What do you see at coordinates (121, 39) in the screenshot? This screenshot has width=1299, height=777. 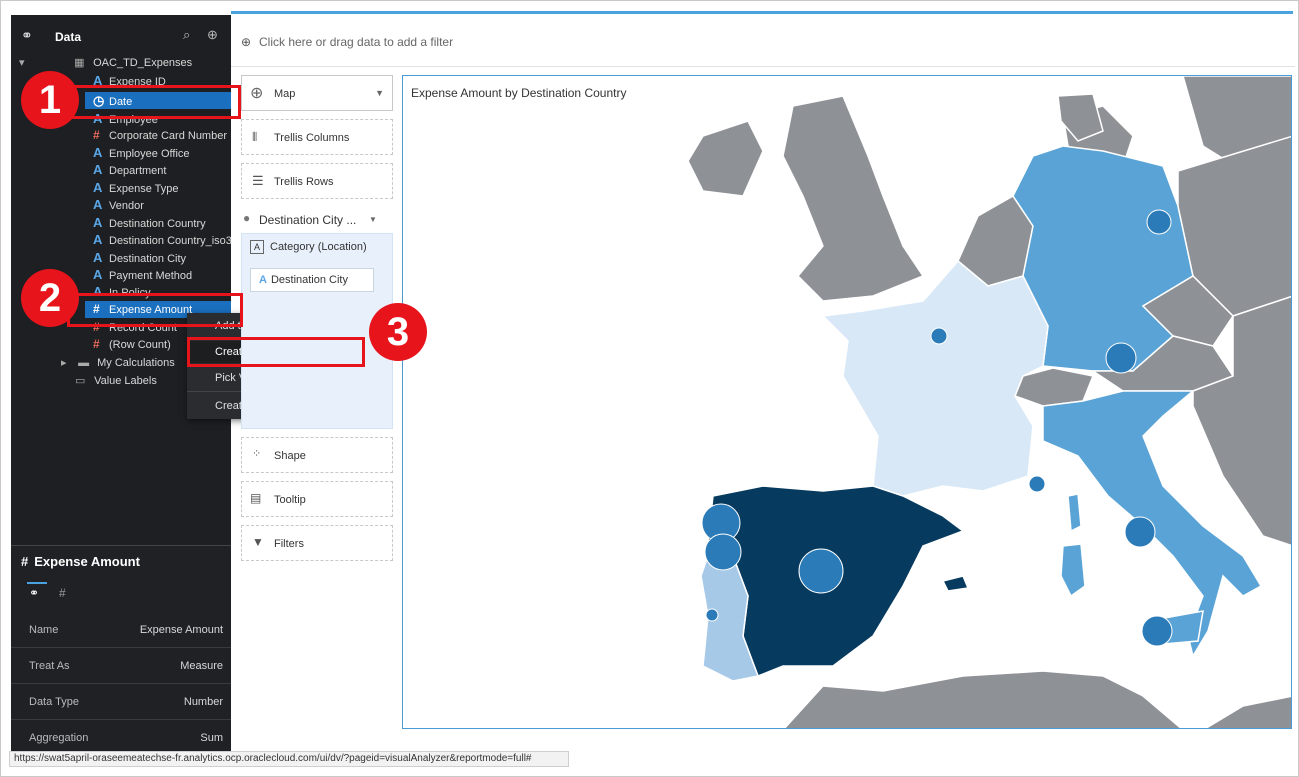 I see `data-panel-header: ⚭ Data ⌕ ⊕` at bounding box center [121, 39].